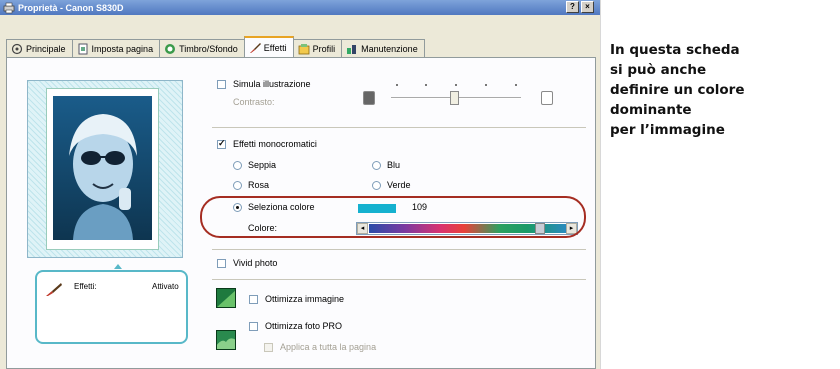 Image resolution: width=840 pixels, height=369 pixels. I want to click on ottimizza-foto-pro-label: Ottimizza foto PRO, so click(304, 326).